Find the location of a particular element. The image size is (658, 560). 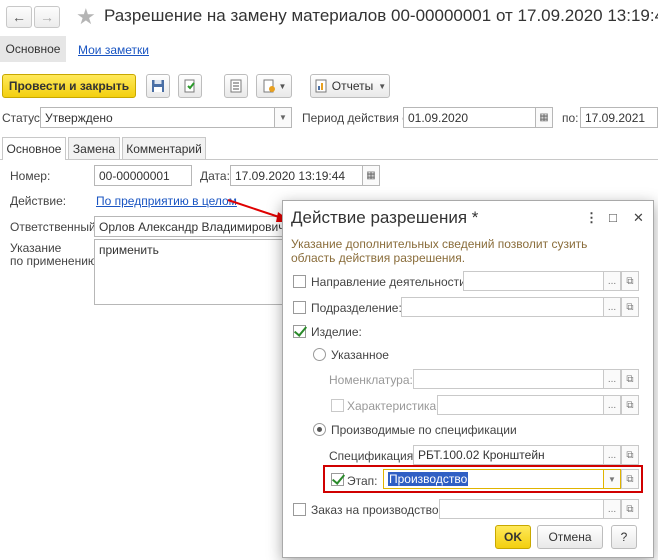

action-label: Действие: is located at coordinates (38, 201).